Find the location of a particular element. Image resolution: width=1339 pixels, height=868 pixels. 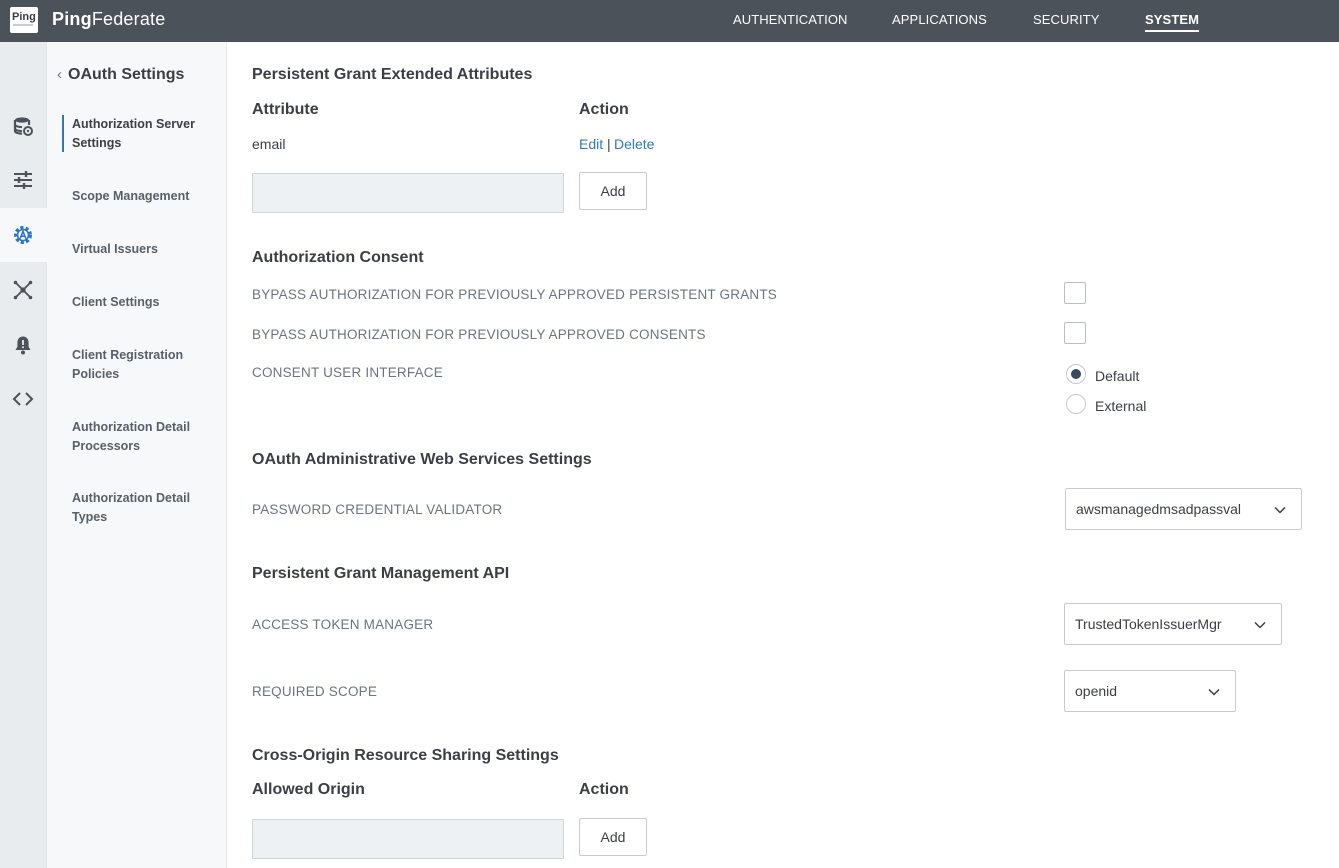

pcv-label: PASSWORD CREDENTIAL VALIDATOR is located at coordinates (377, 509).